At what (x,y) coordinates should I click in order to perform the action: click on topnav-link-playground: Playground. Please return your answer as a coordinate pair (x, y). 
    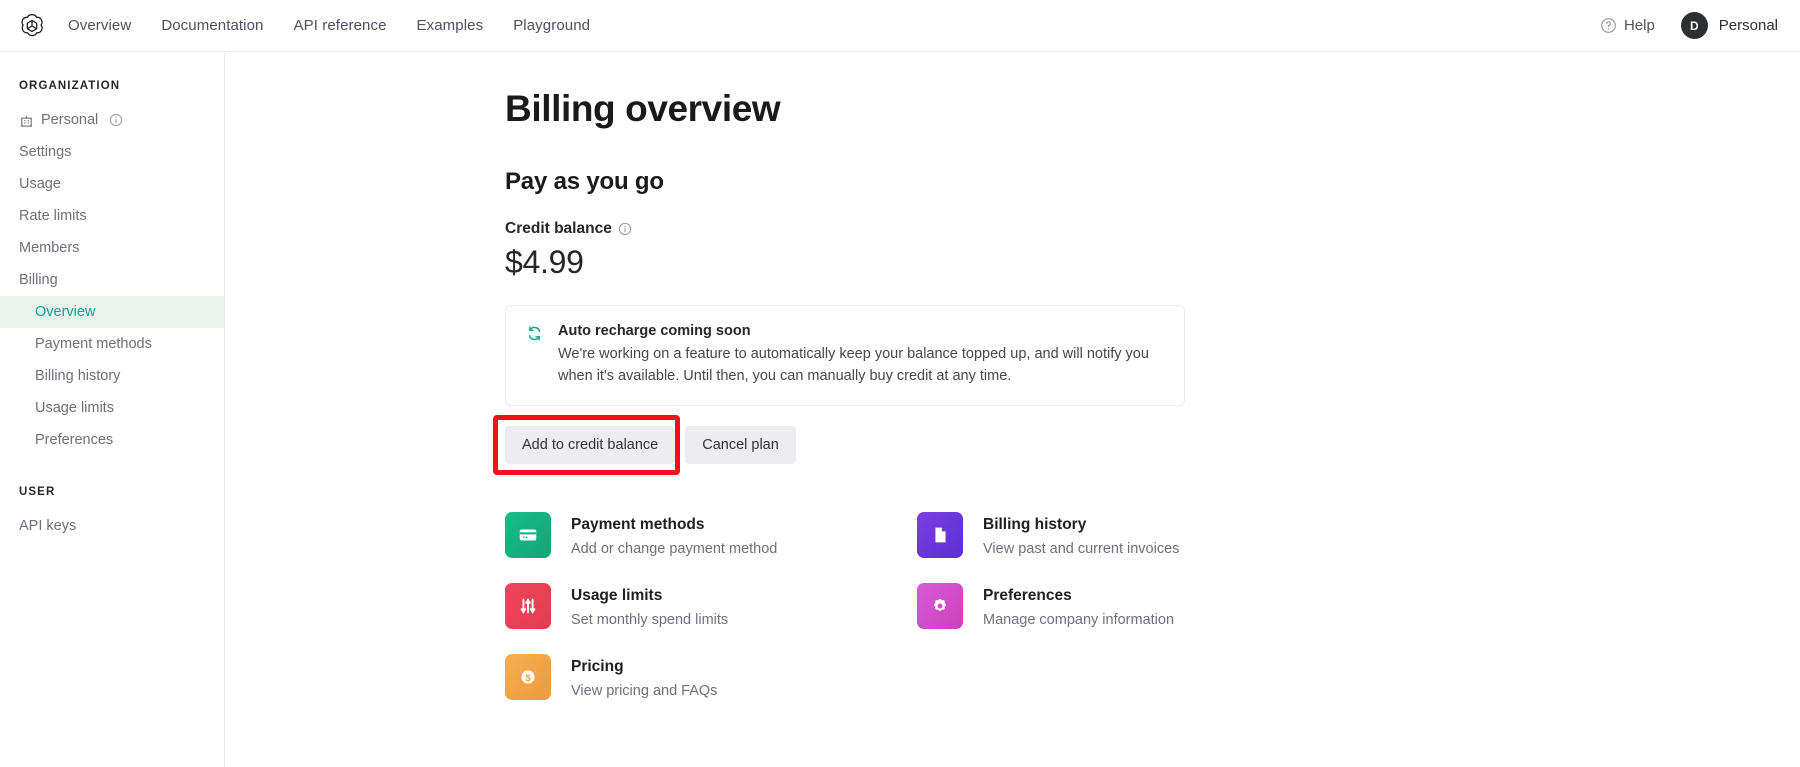
    Looking at the image, I should click on (551, 25).